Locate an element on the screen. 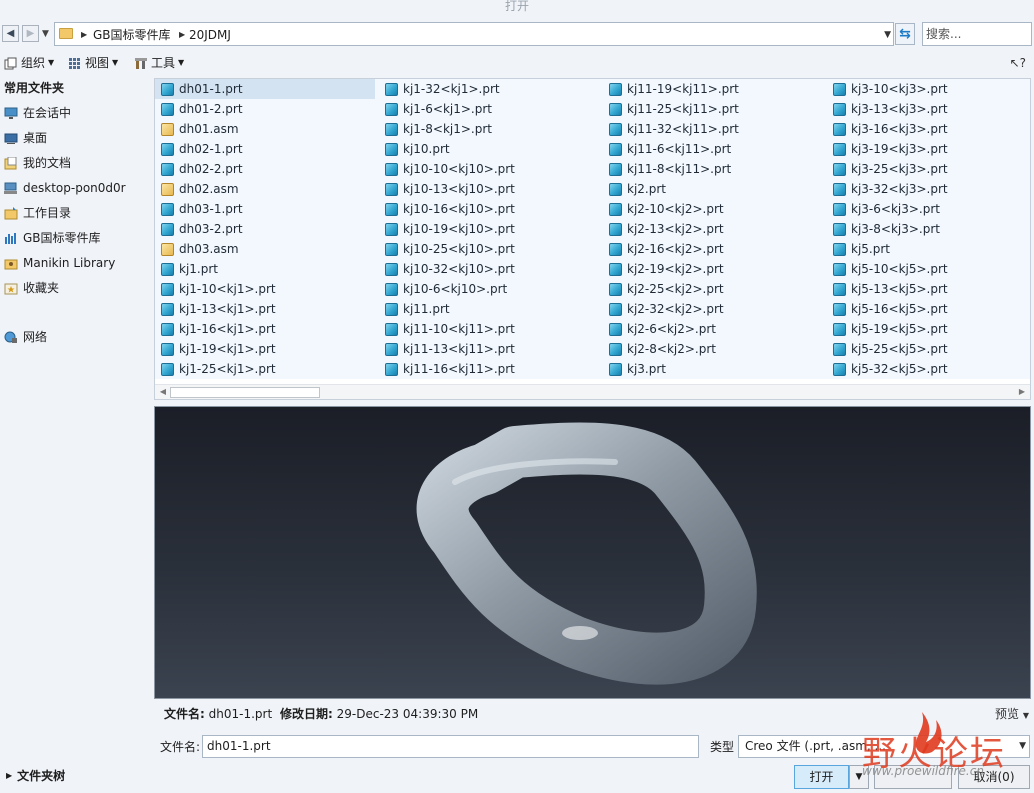  file-item: kj11-16<kj11>.prt is located at coordinates (491, 369).